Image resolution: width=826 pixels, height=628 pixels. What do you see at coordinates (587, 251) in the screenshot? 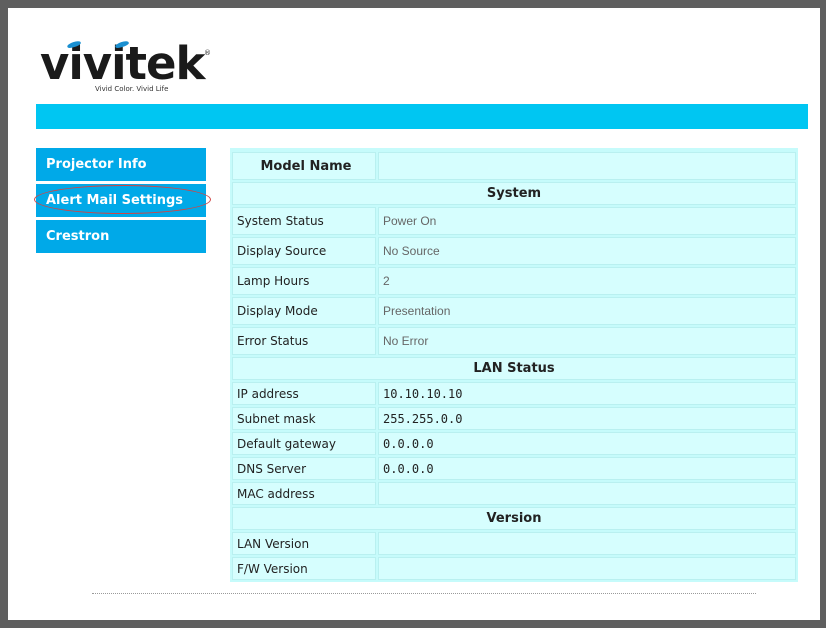
I see `row-value: No Source` at bounding box center [587, 251].